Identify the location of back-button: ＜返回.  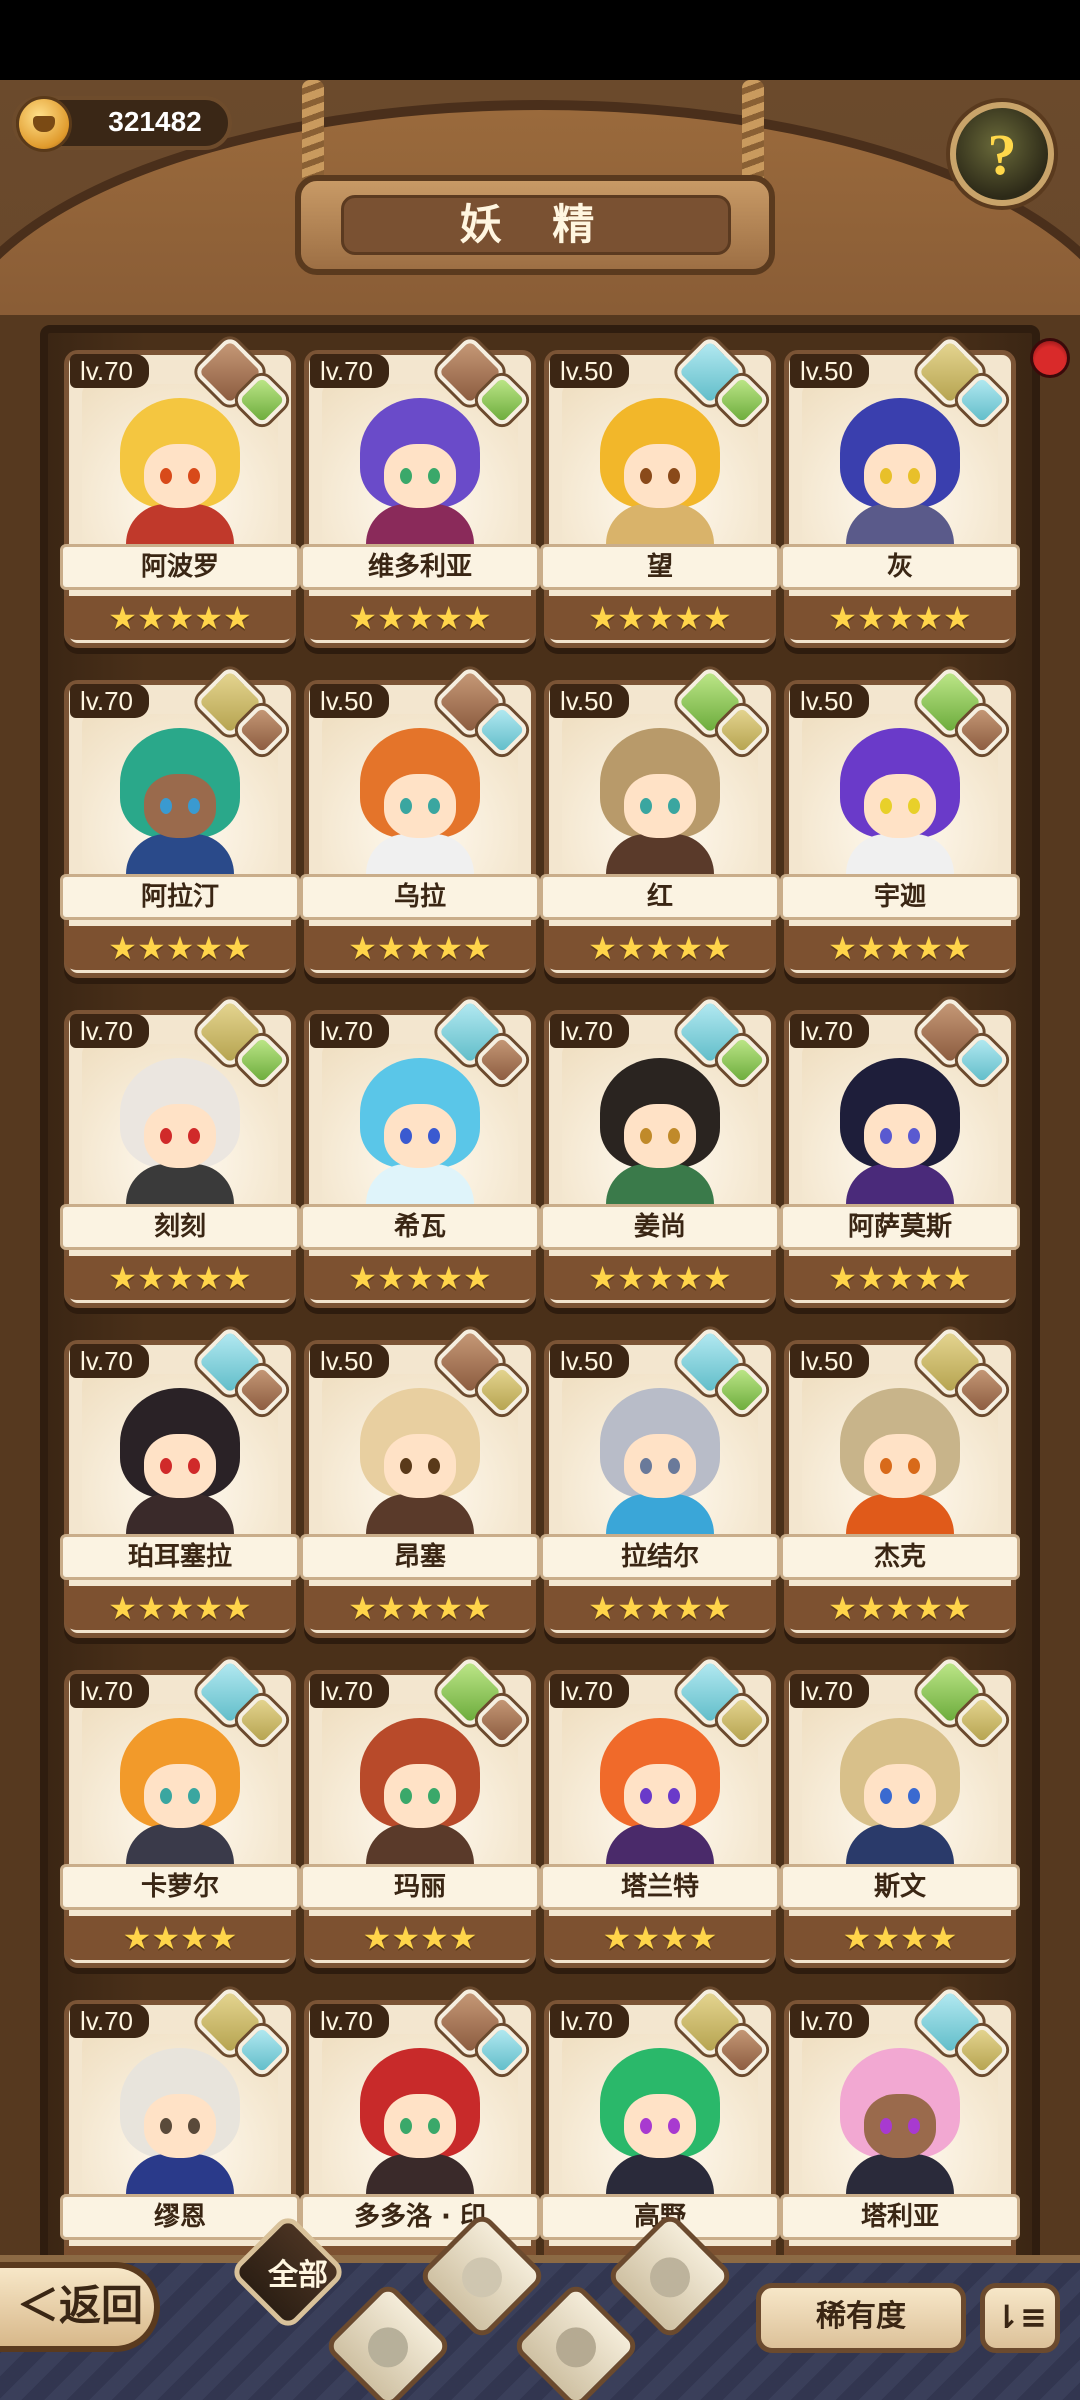
(80, 2307).